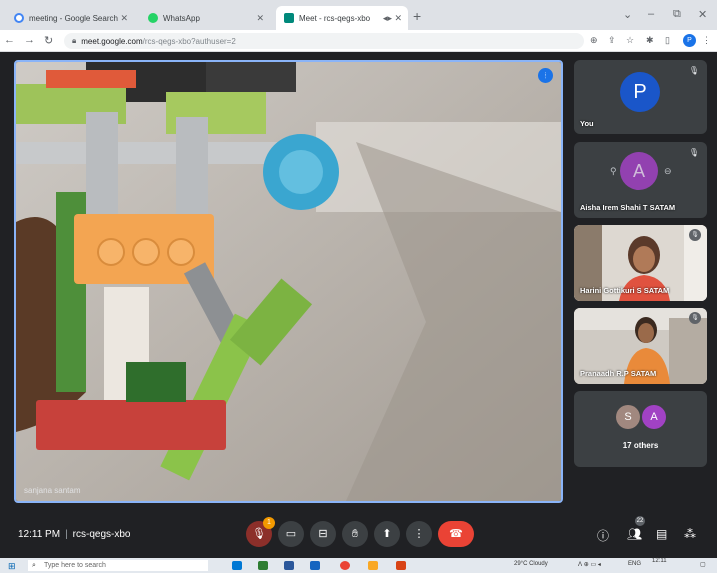 The image size is (717, 573). Describe the element at coordinates (189, 41) in the screenshot. I see `address-path: /rcs-qegs-xbo?authuser=2` at that location.